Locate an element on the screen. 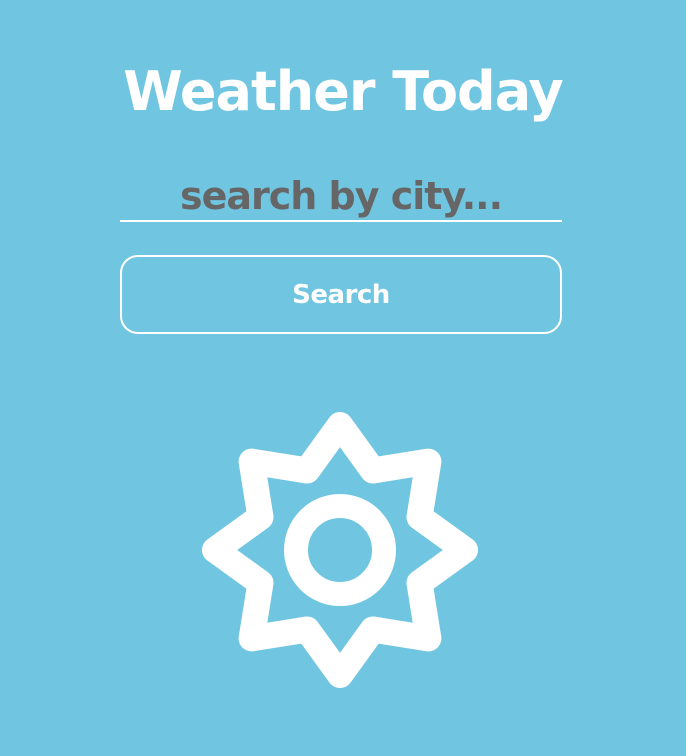  sun-icon is located at coordinates (340, 550).